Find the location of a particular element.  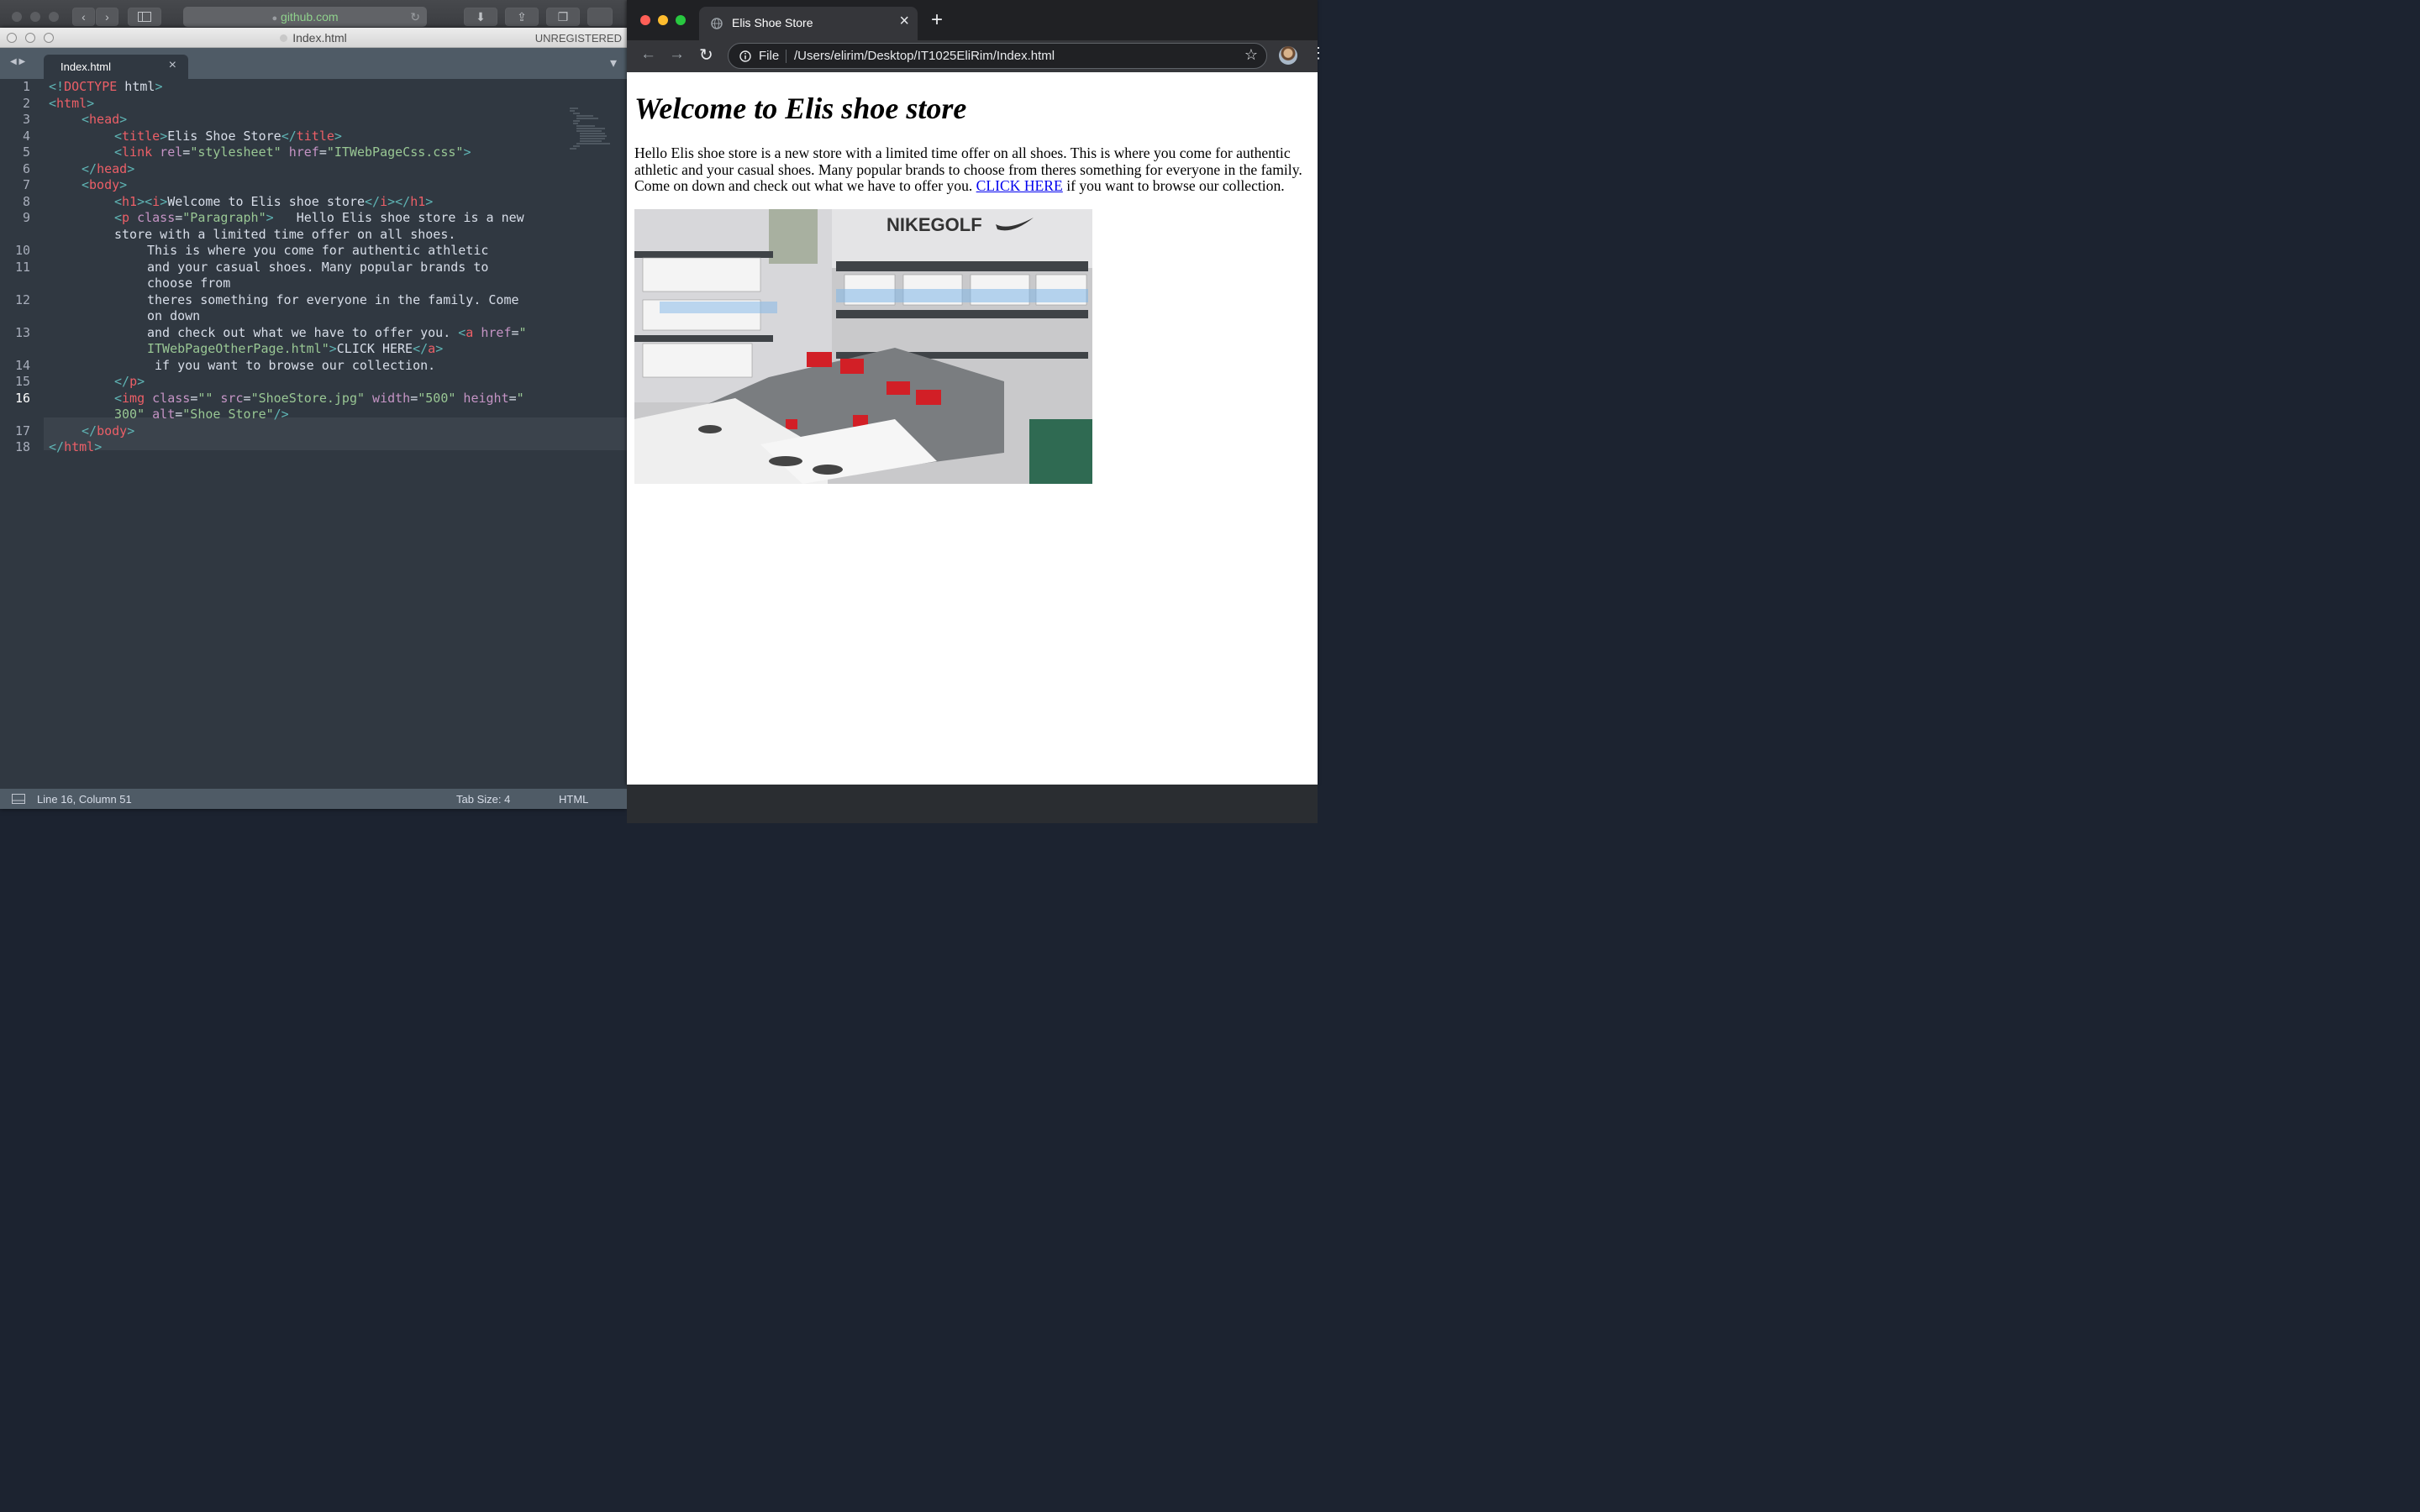

chrome-tab-elis-shoe-store: Elis Shoe Store × is located at coordinates (809, 23).